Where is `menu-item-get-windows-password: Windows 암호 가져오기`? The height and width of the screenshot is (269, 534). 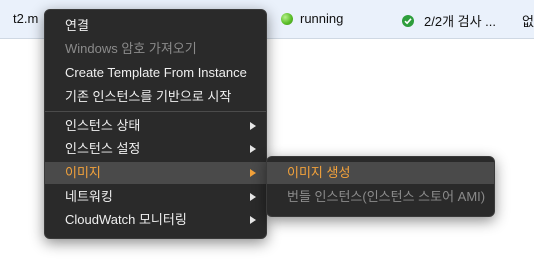 menu-item-get-windows-password: Windows 암호 가져오기 is located at coordinates (155, 49).